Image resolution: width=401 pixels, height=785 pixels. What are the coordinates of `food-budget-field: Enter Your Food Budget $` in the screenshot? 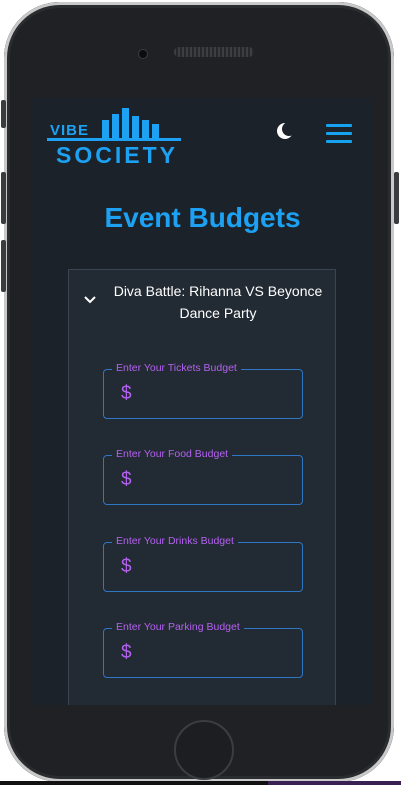 It's located at (203, 476).